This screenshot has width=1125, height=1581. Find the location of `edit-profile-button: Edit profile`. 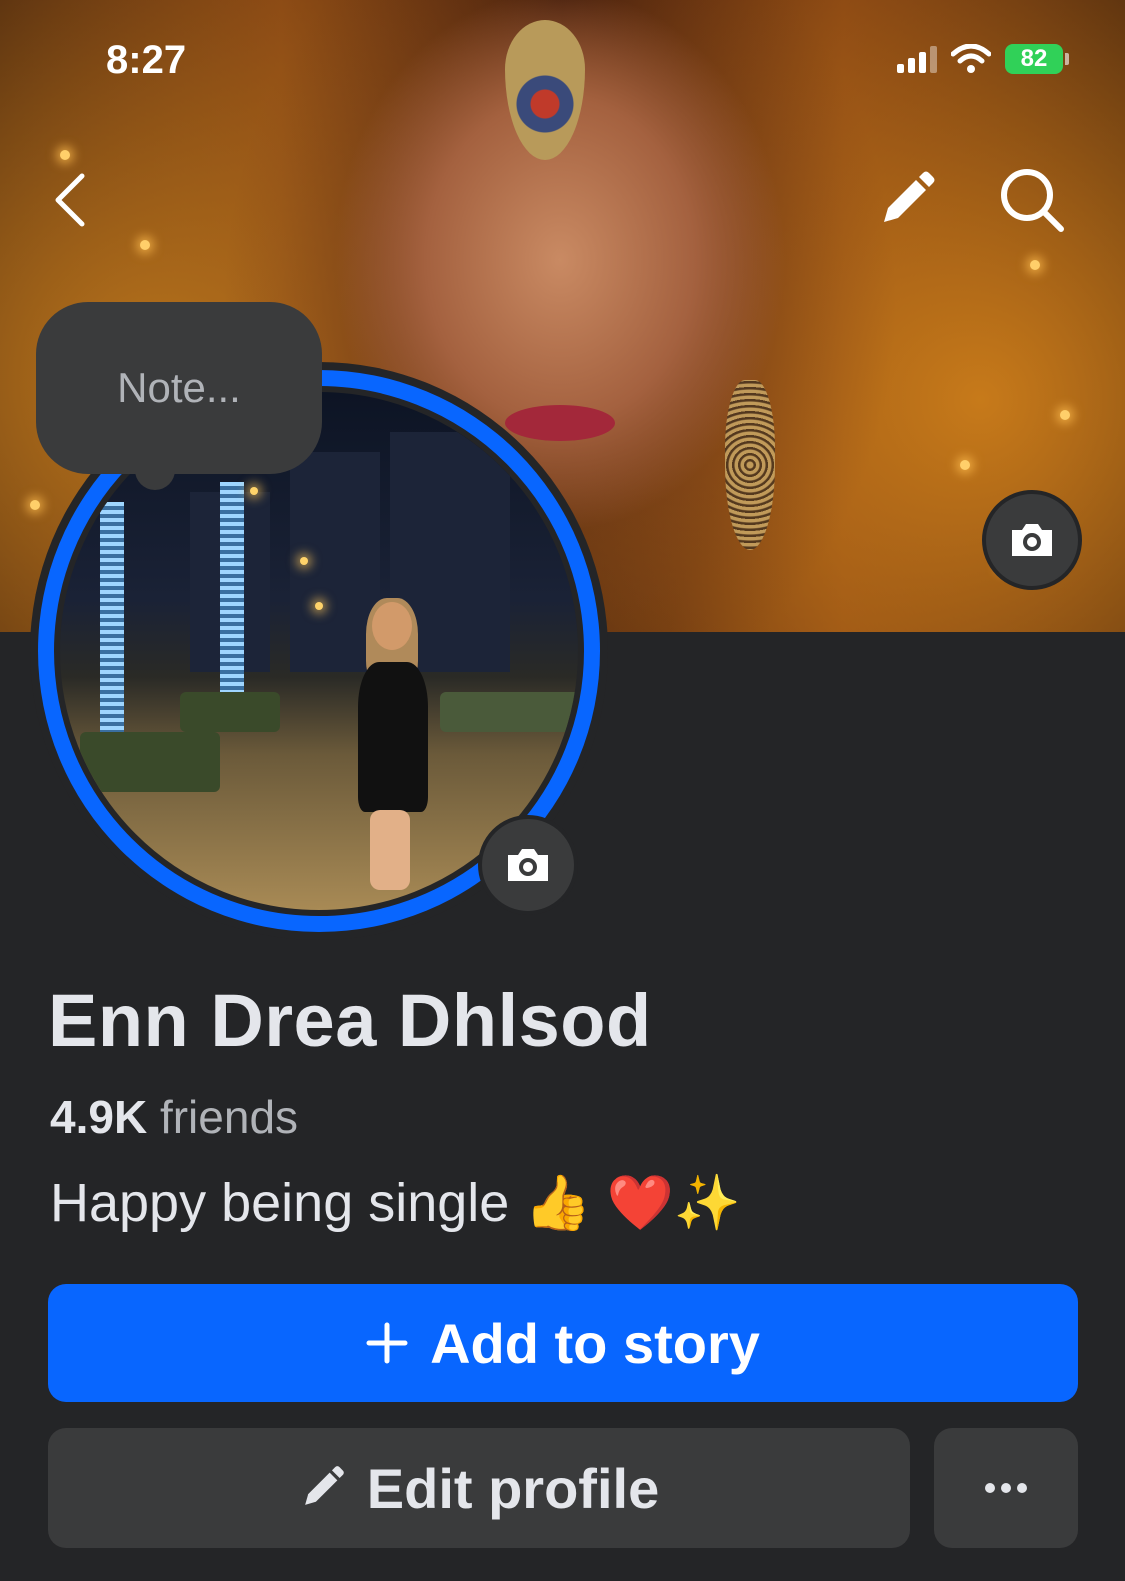

edit-profile-button: Edit profile is located at coordinates (479, 1488).